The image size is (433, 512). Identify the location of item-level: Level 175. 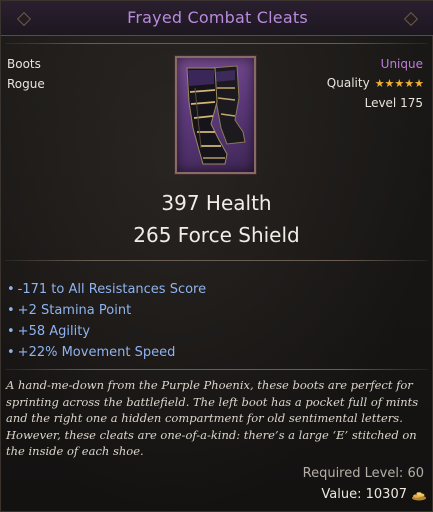
(393, 103).